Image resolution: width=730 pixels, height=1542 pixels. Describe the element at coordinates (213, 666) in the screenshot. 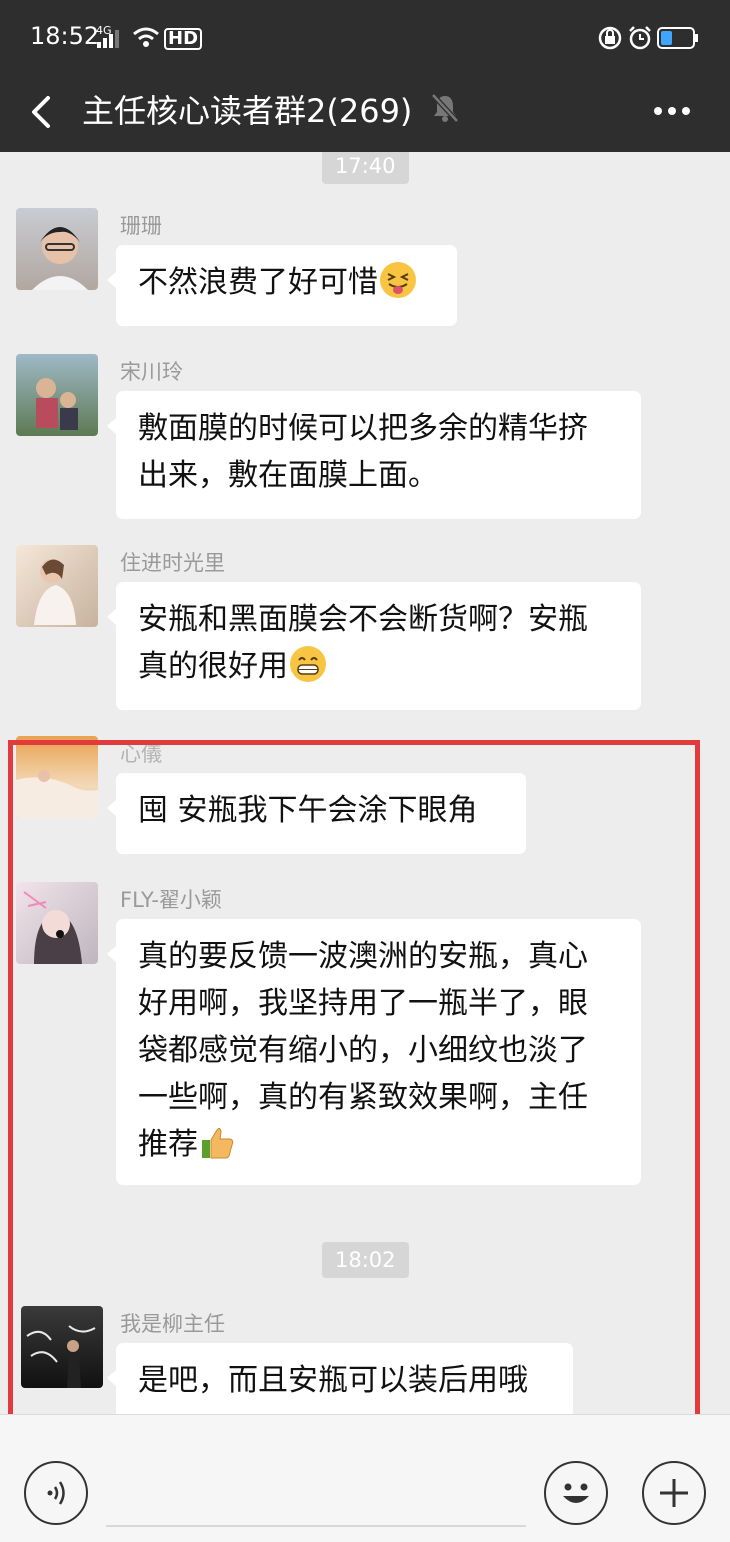

I see `message-text-line: 真的很好用` at that location.